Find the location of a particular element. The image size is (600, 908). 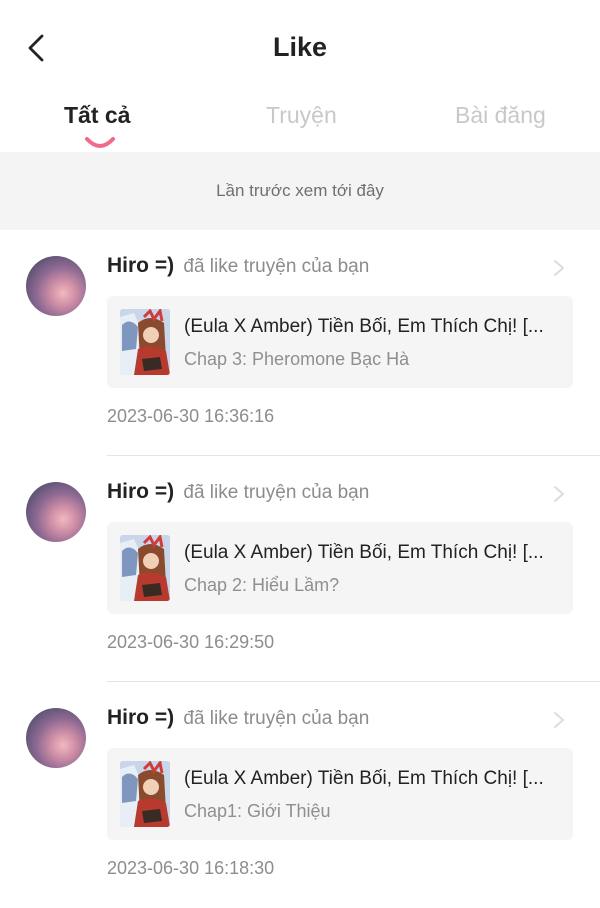

header: Like is located at coordinates (300, 50).